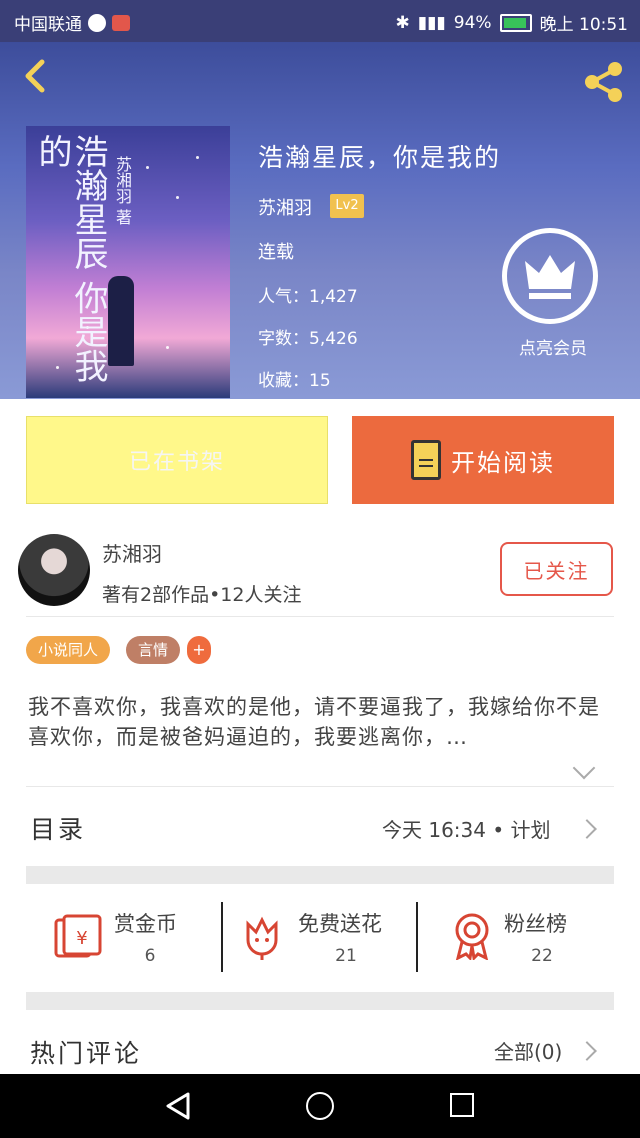 This screenshot has width=640, height=1138. What do you see at coordinates (58, 828) in the screenshot?
I see `catalog-title: 目录` at bounding box center [58, 828].